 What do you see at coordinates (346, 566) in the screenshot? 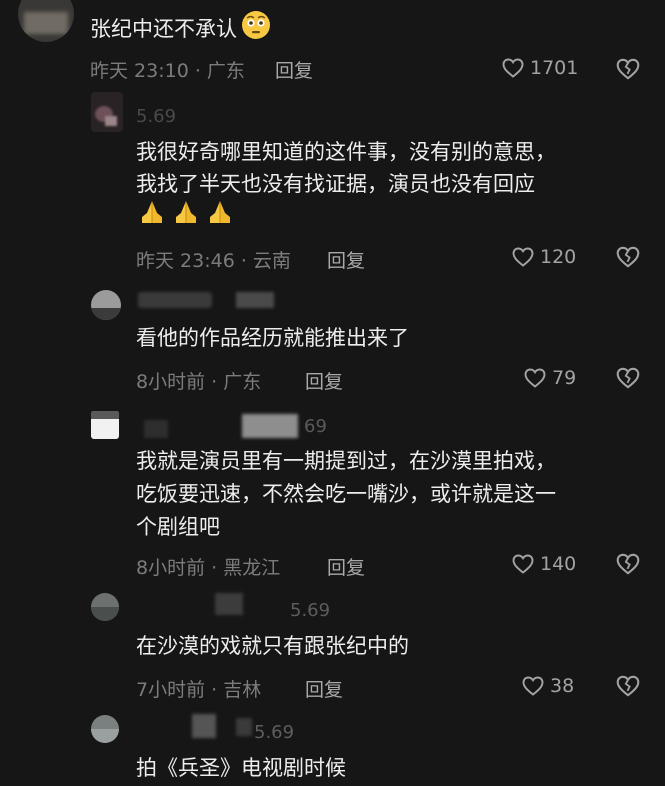
I see `reply-3-reply-button: 回复` at bounding box center [346, 566].